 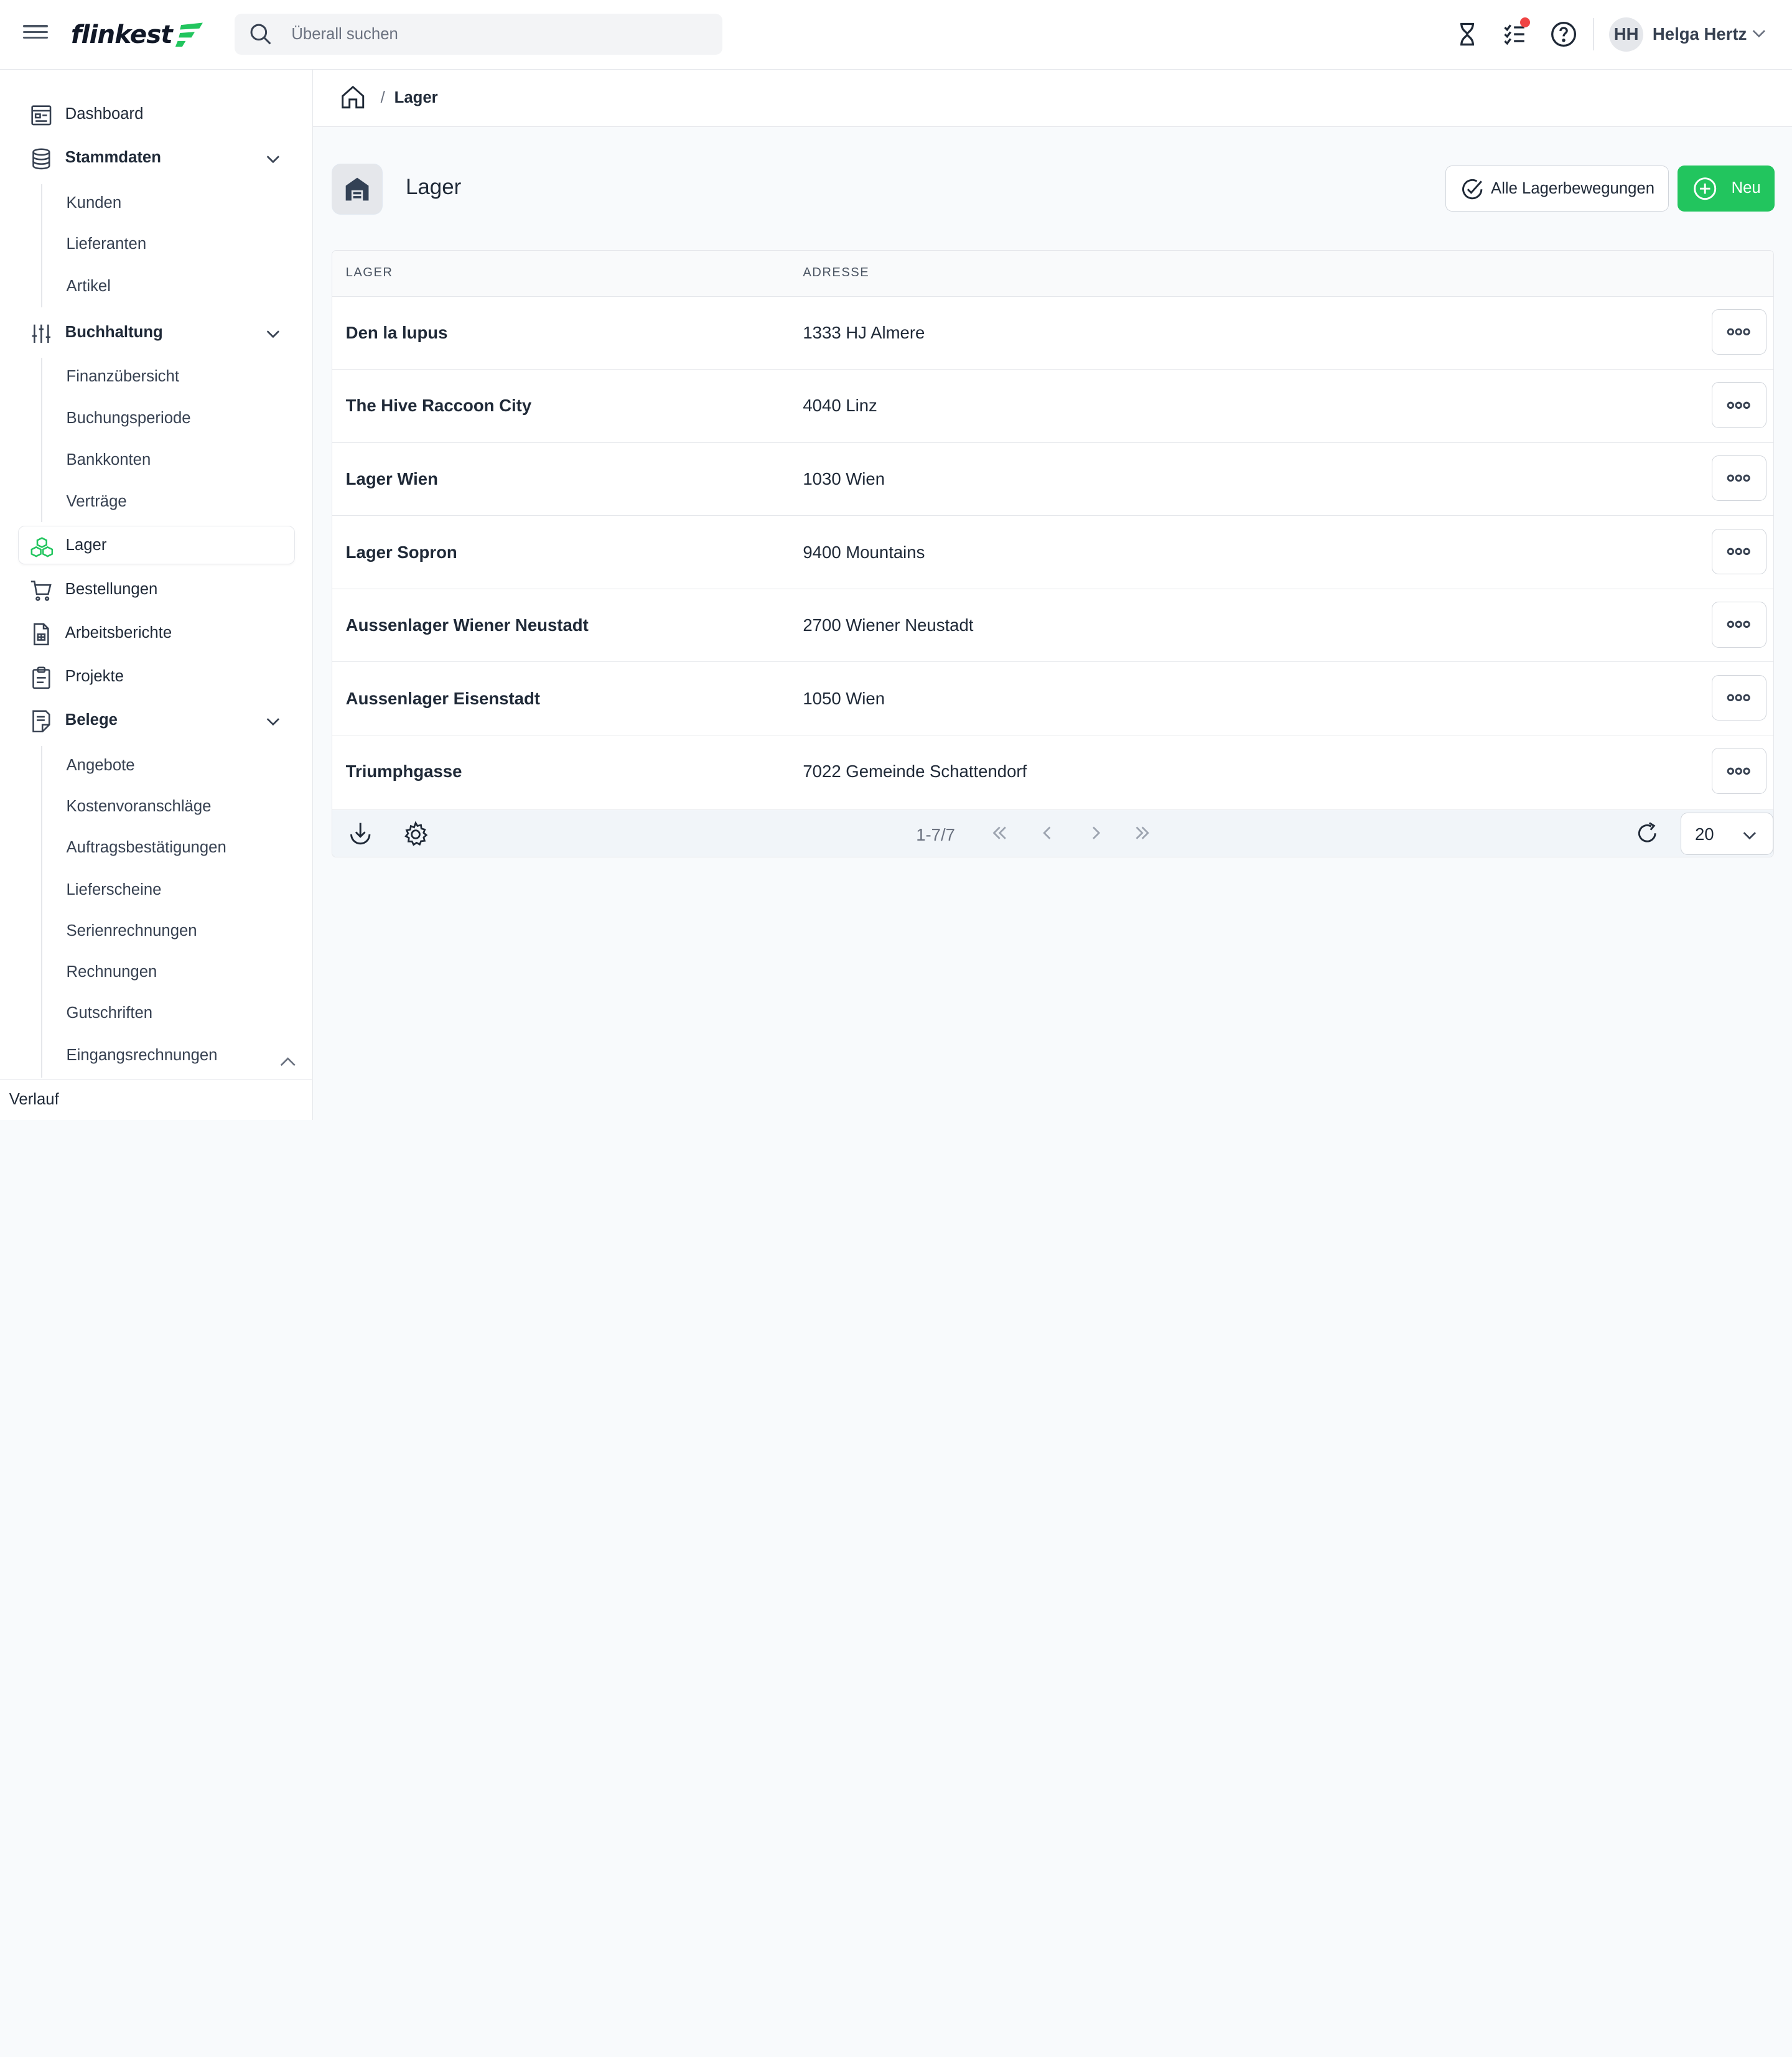 What do you see at coordinates (1700, 34) in the screenshot?
I see `user-name: Helga Hertz` at bounding box center [1700, 34].